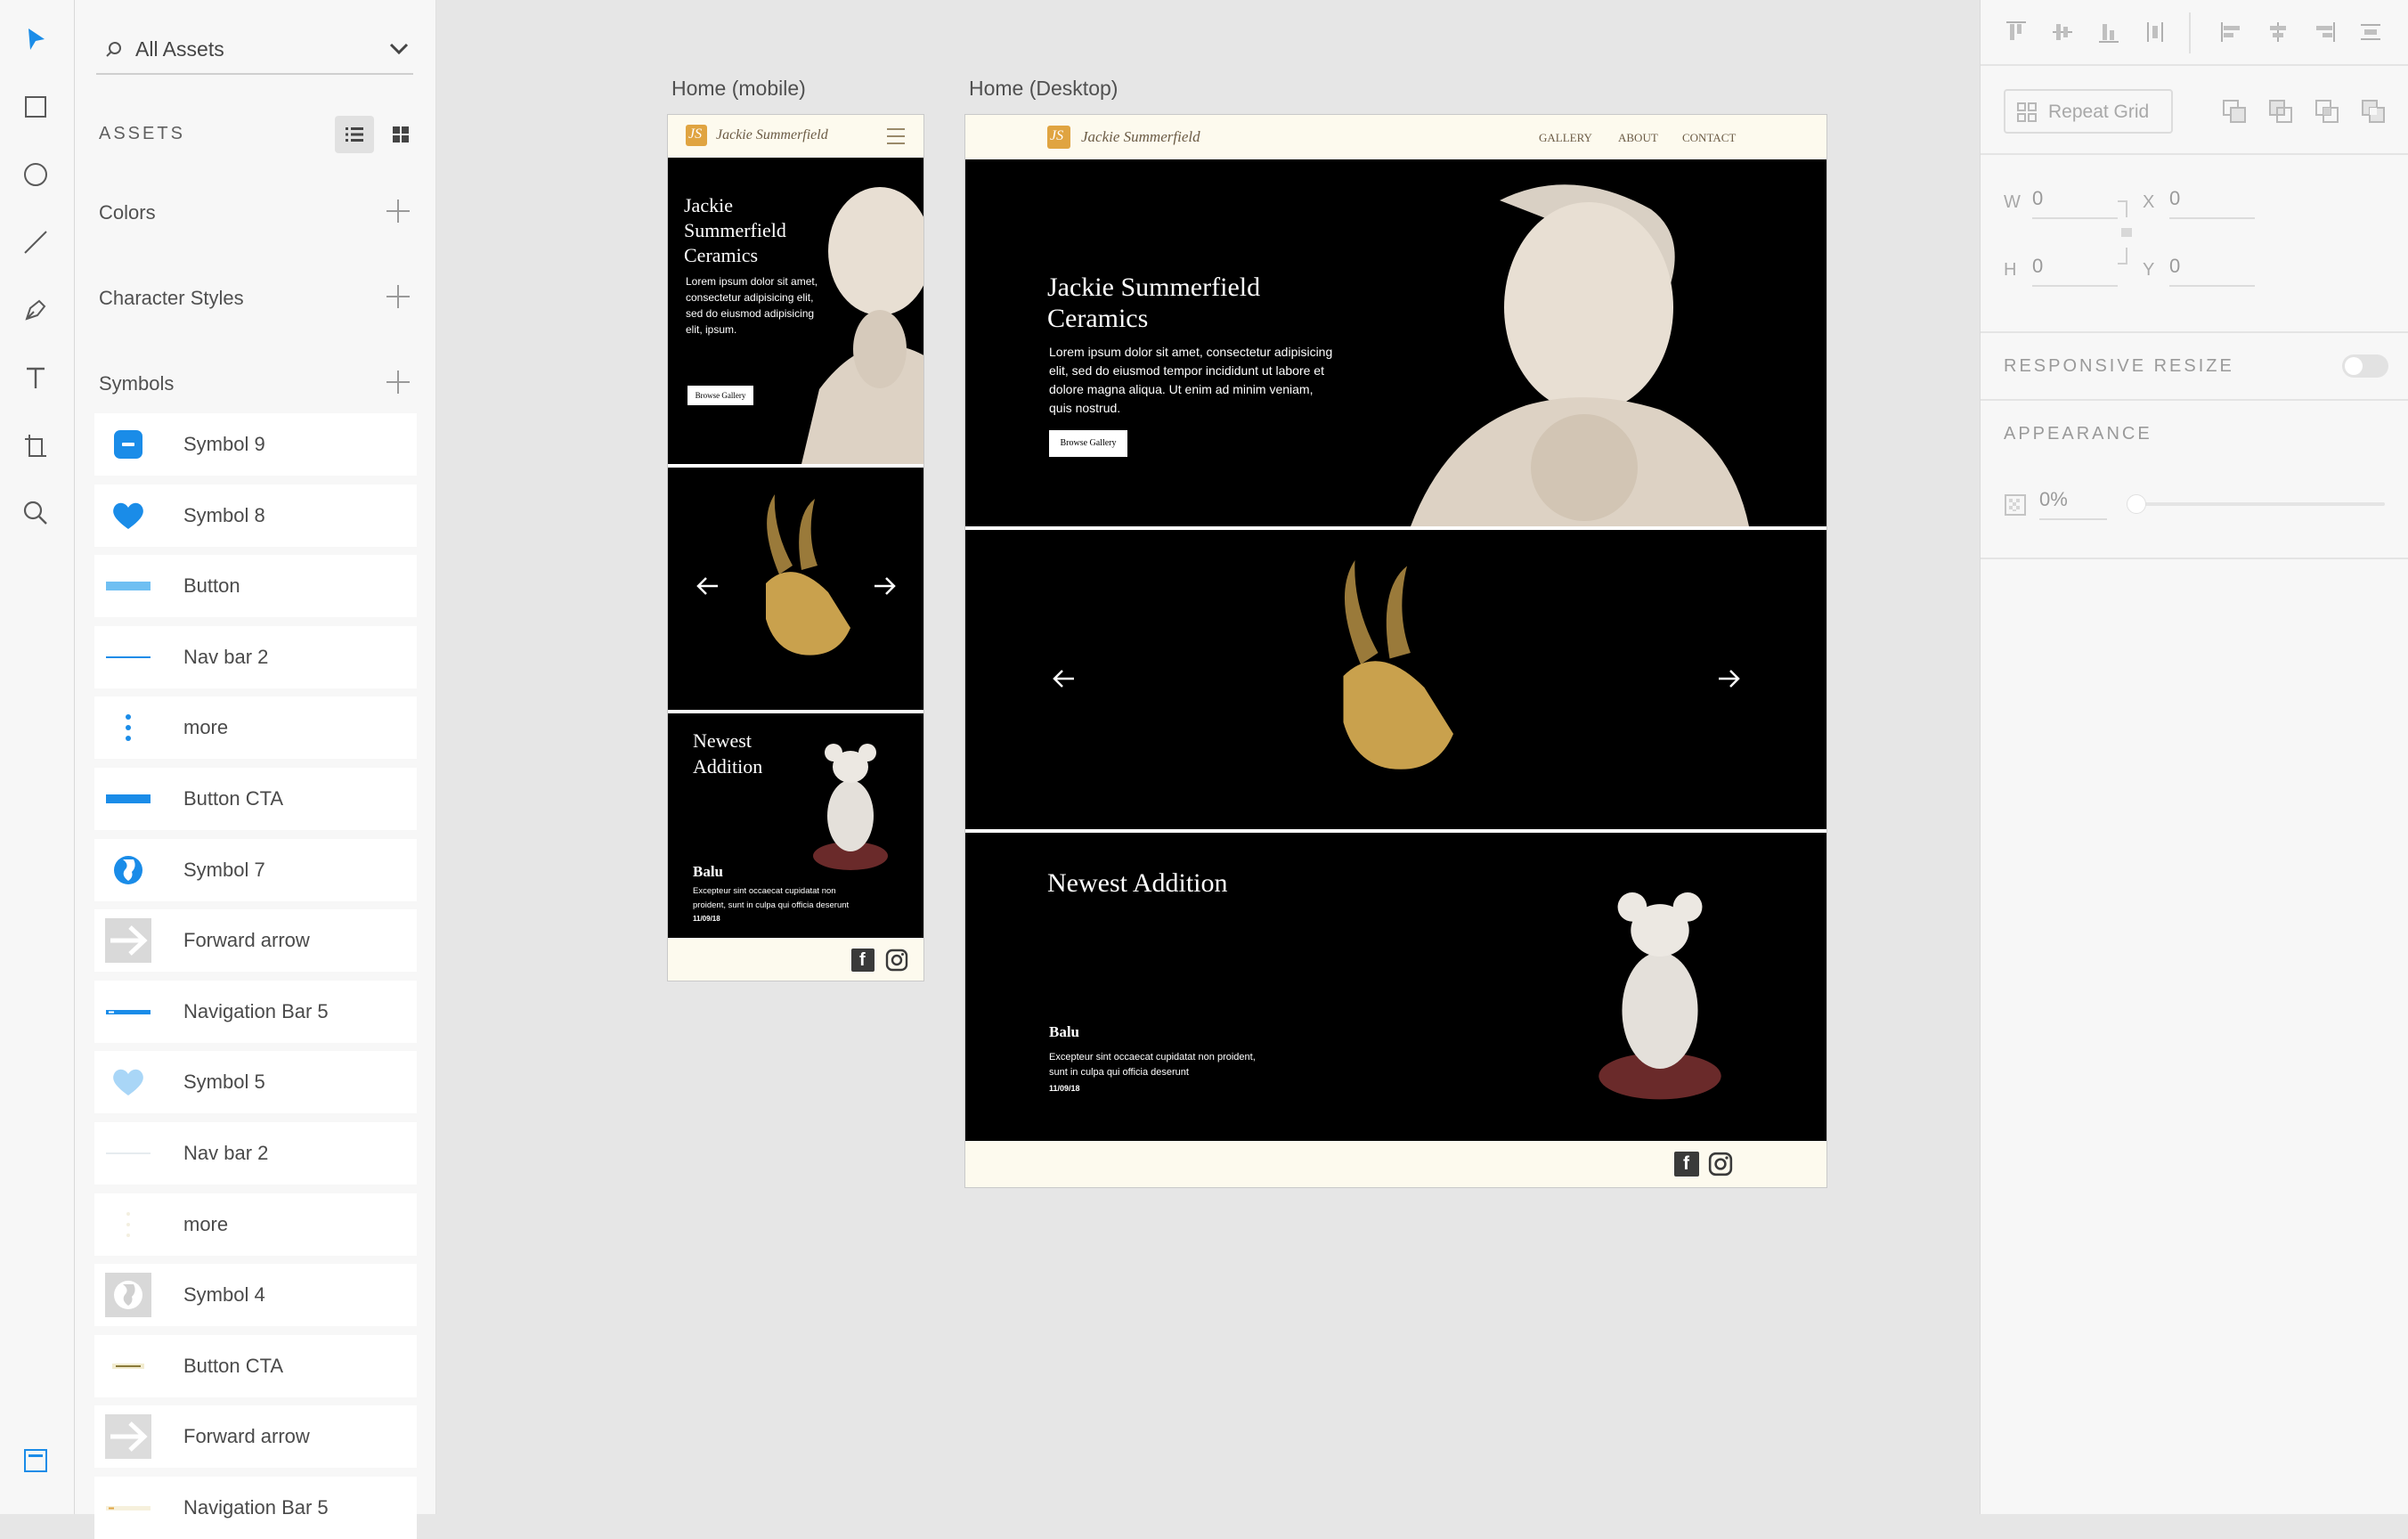 Image resolution: width=2408 pixels, height=1539 pixels. Describe the element at coordinates (1565, 138) in the screenshot. I see `nav-link-gallery: GALLERY` at that location.